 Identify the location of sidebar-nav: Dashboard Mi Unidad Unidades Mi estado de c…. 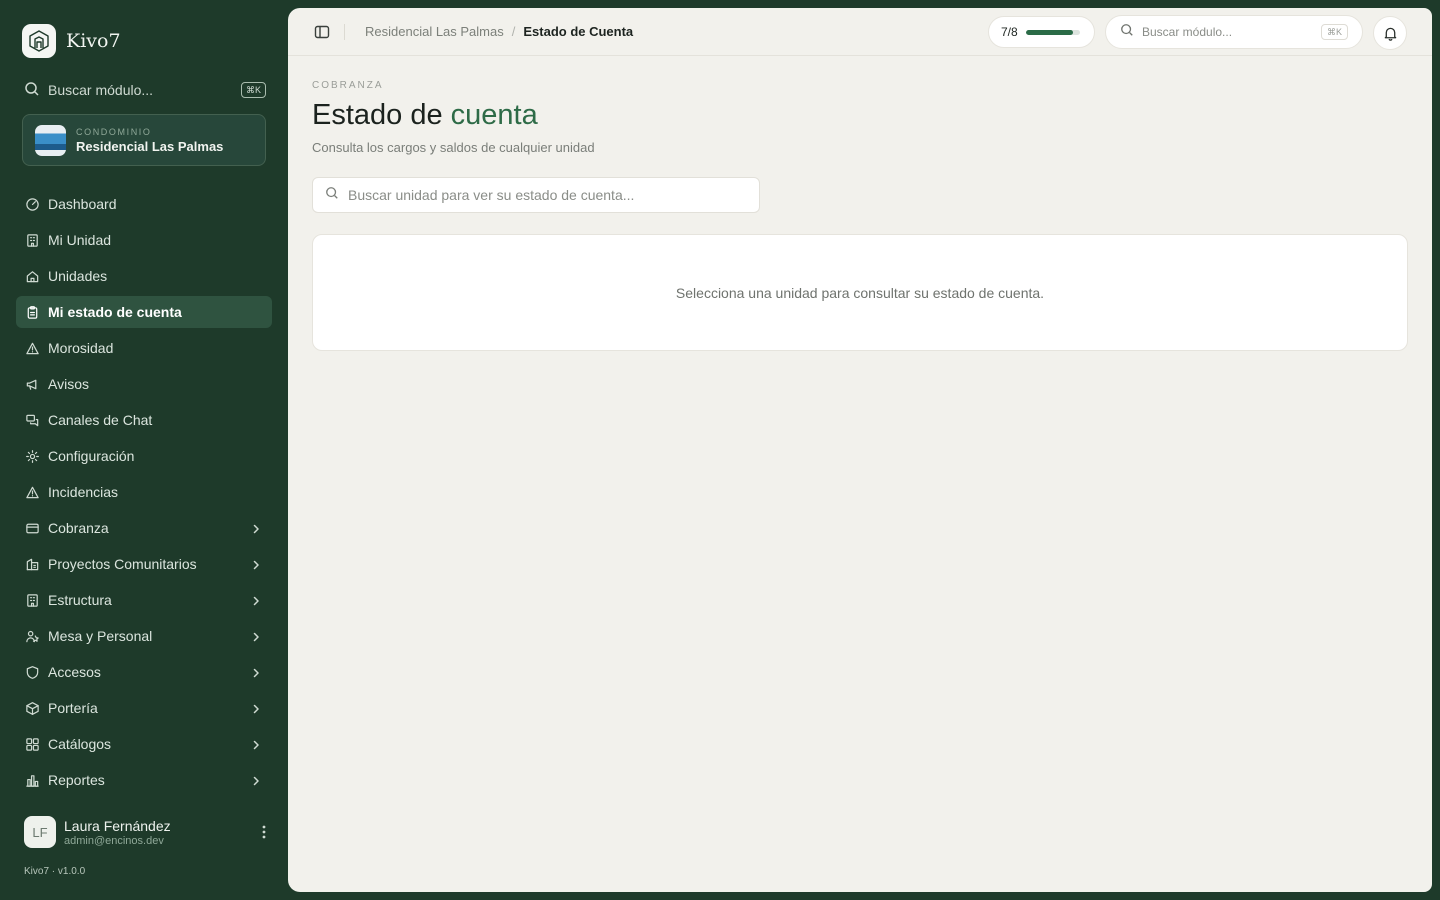
(144, 494).